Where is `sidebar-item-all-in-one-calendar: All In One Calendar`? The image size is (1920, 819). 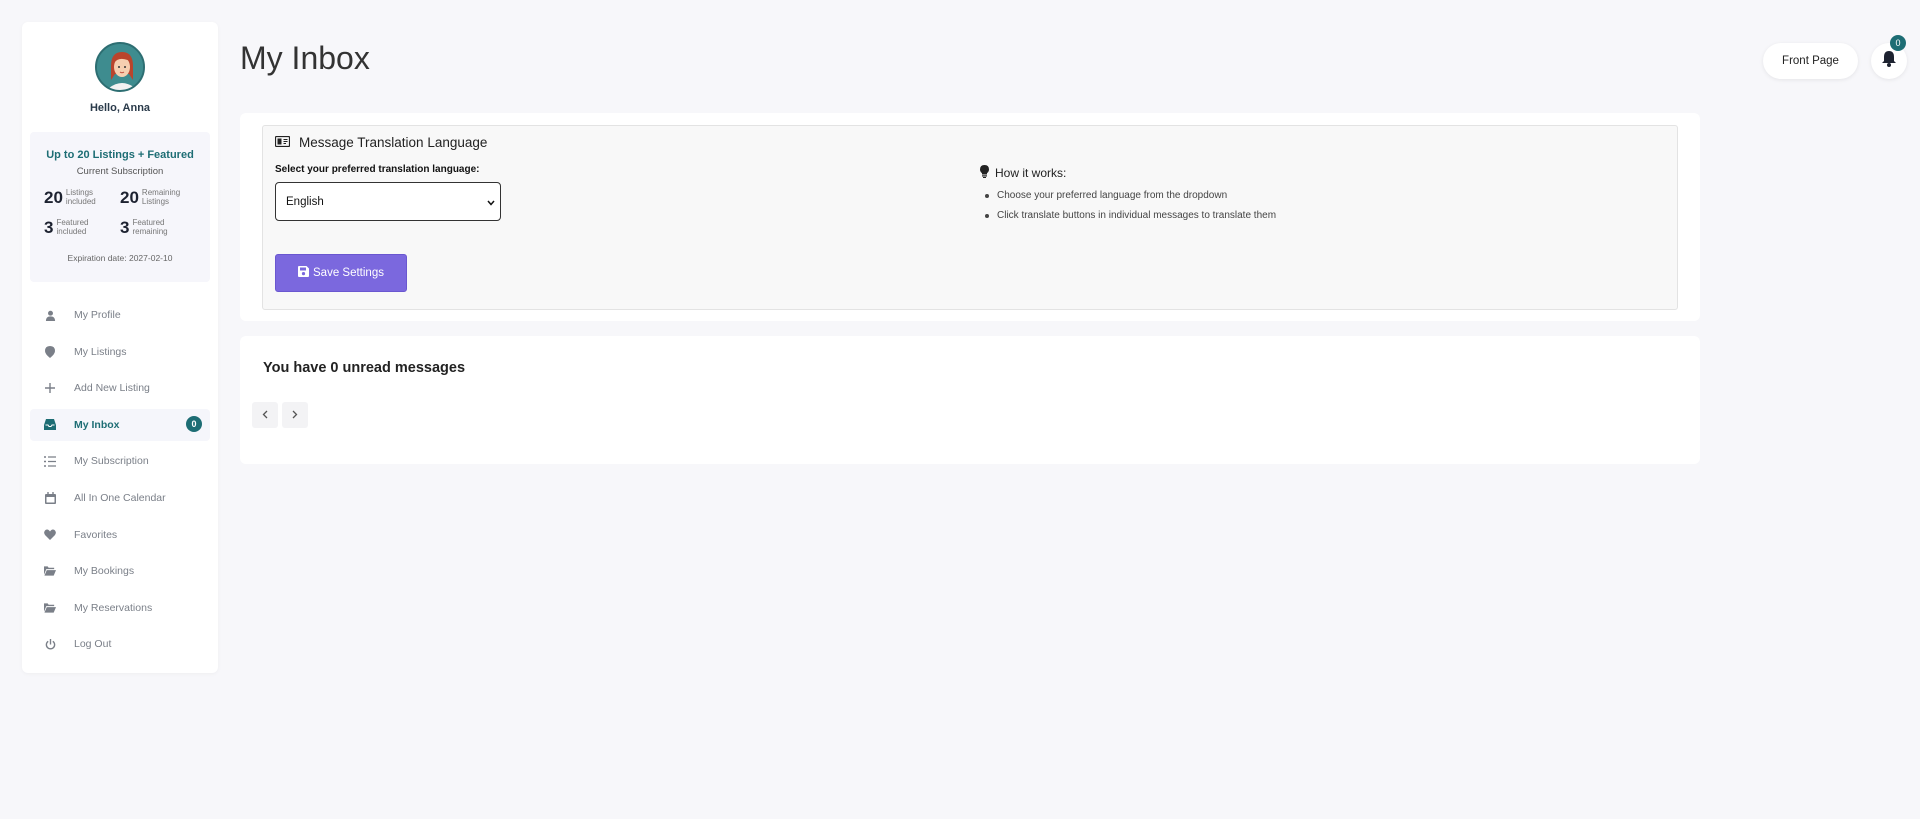
sidebar-item-all-in-one-calendar: All In One Calendar is located at coordinates (120, 498).